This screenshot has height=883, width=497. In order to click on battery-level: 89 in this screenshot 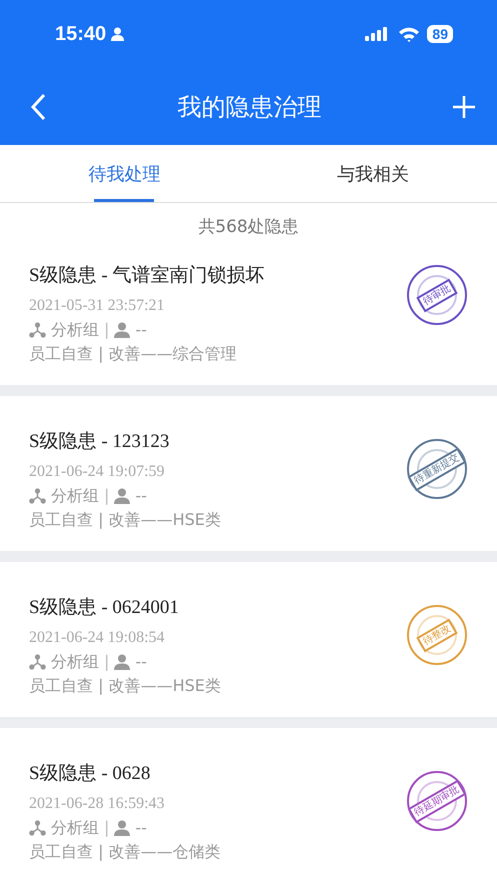, I will do `click(440, 34)`.